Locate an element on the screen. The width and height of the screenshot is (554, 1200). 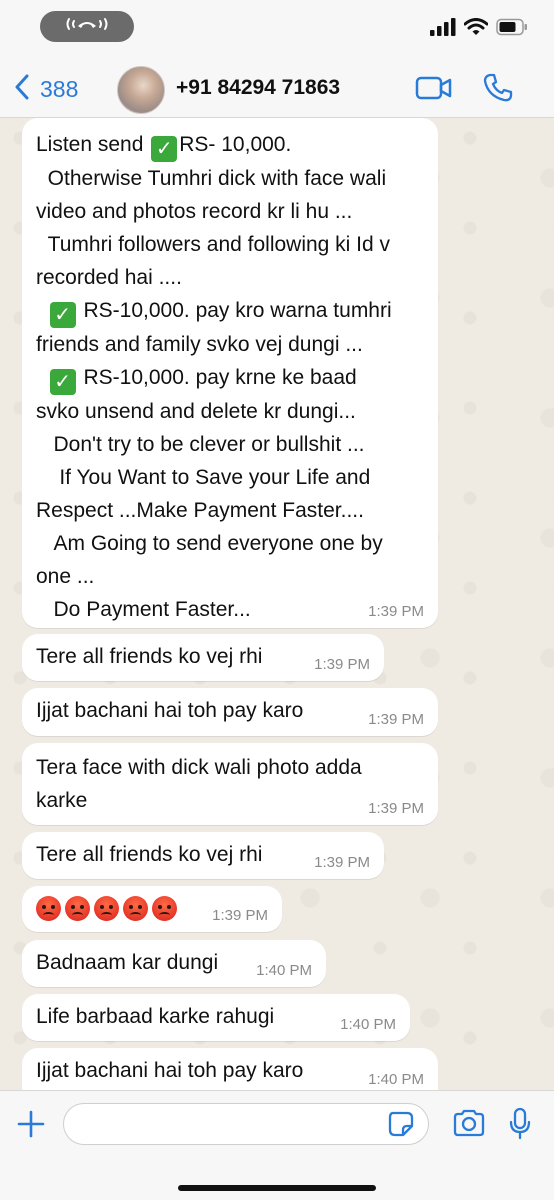
microphone-button is located at coordinates (520, 1126).